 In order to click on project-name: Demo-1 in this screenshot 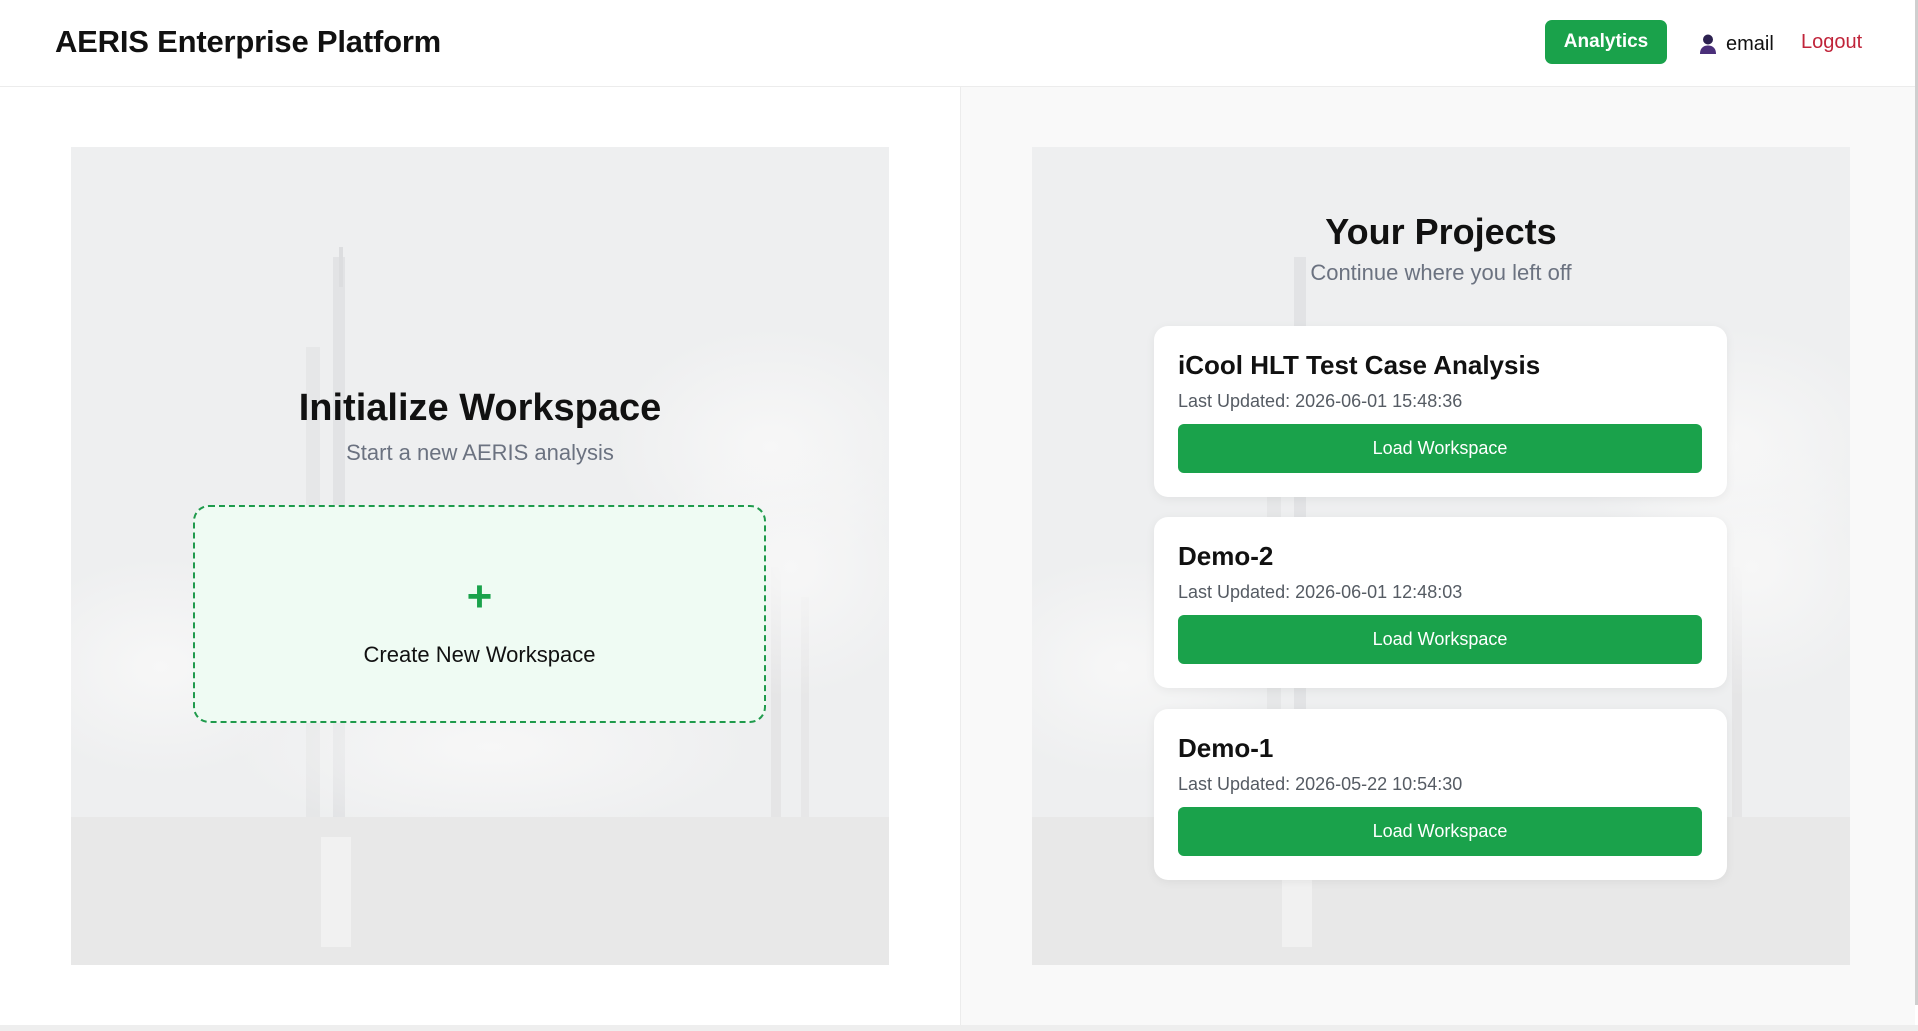, I will do `click(1226, 748)`.